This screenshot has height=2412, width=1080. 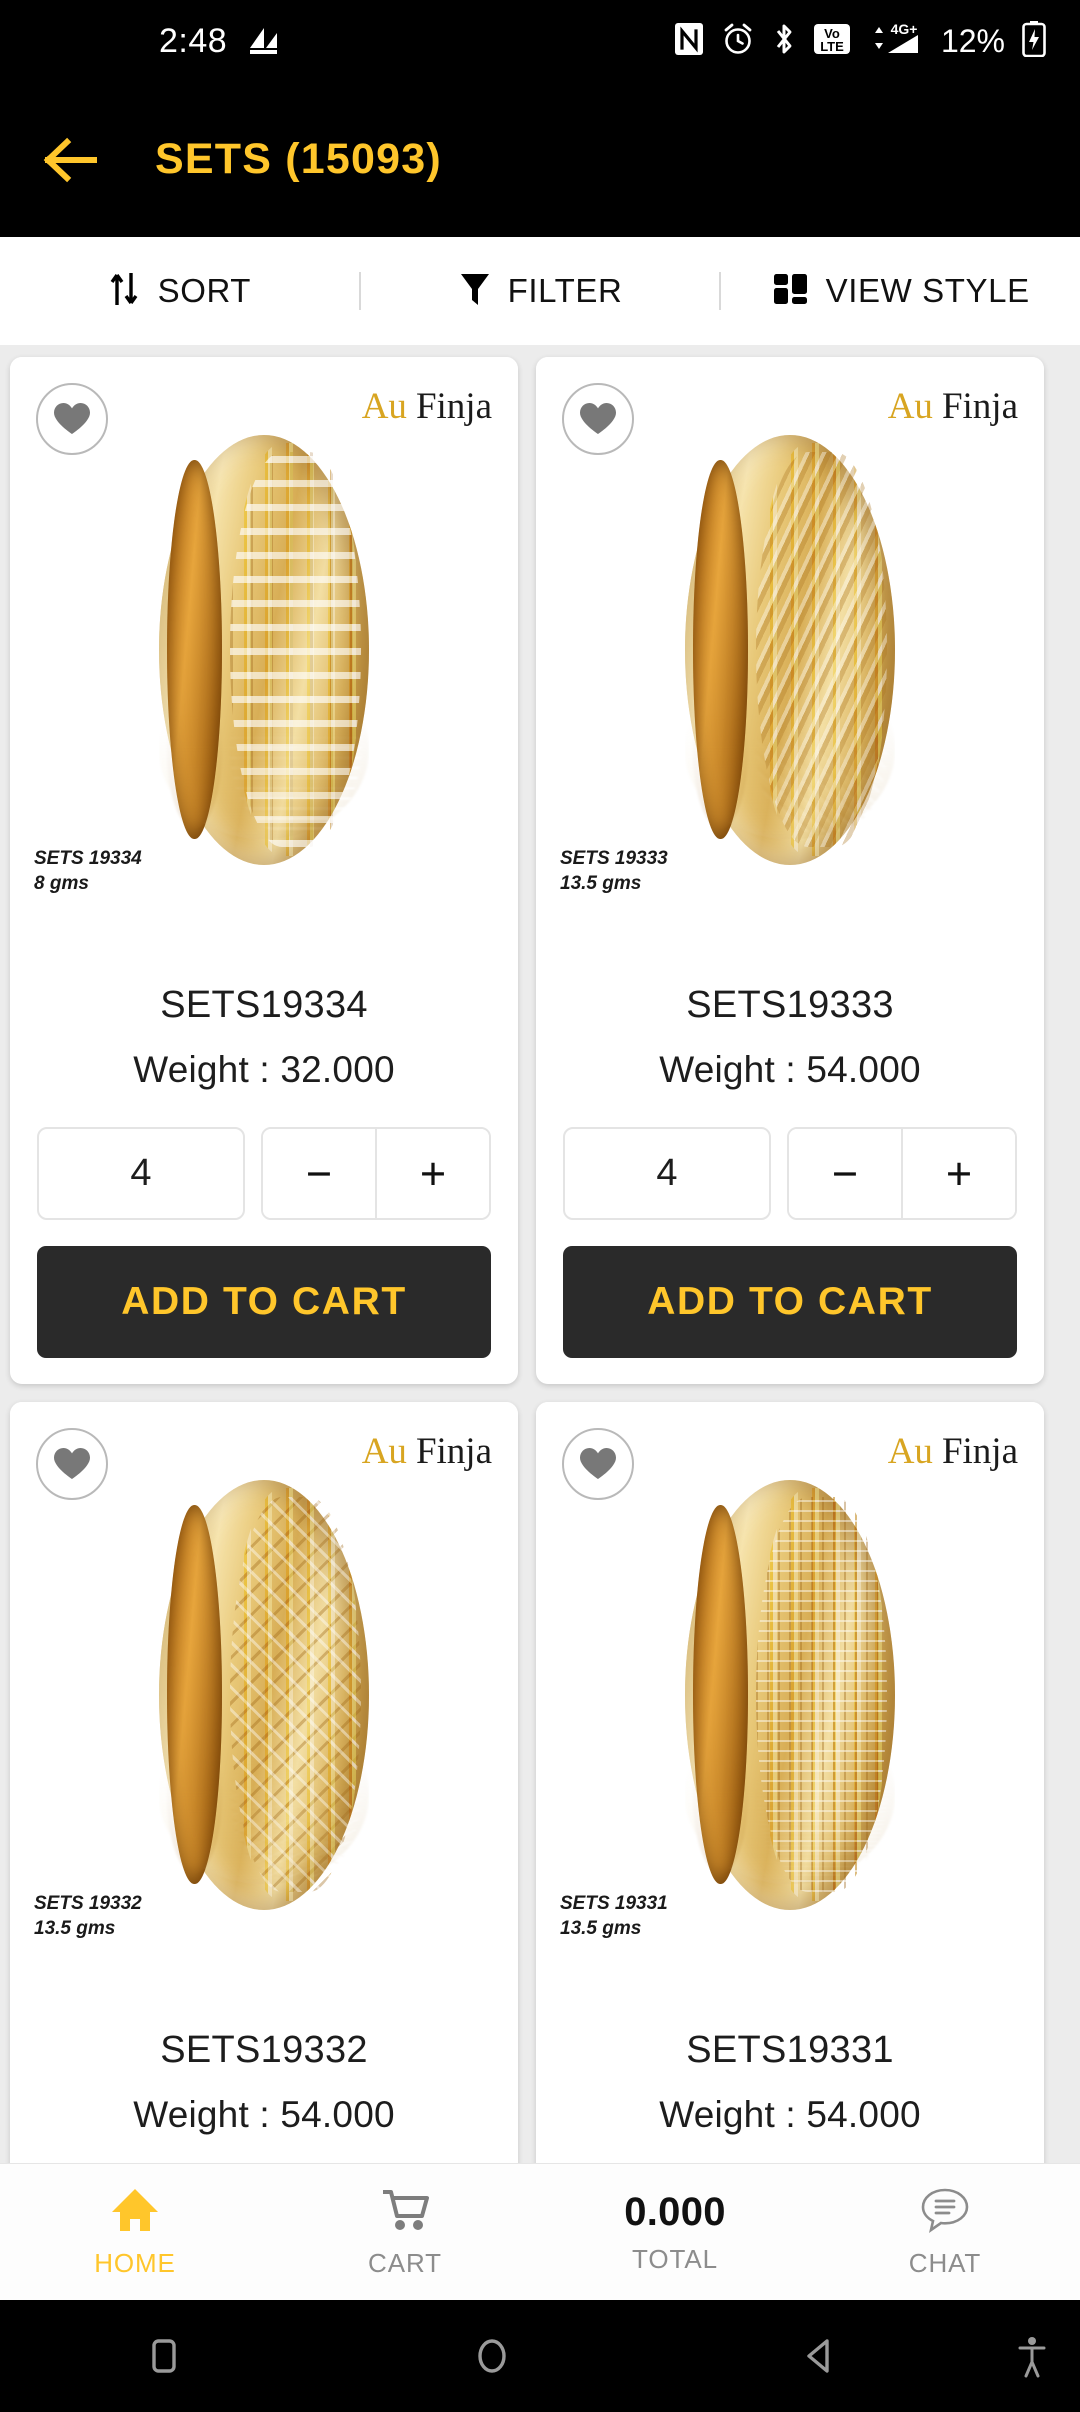 What do you see at coordinates (61, 884) in the screenshot?
I see `image-sku-weight: 8 gms` at bounding box center [61, 884].